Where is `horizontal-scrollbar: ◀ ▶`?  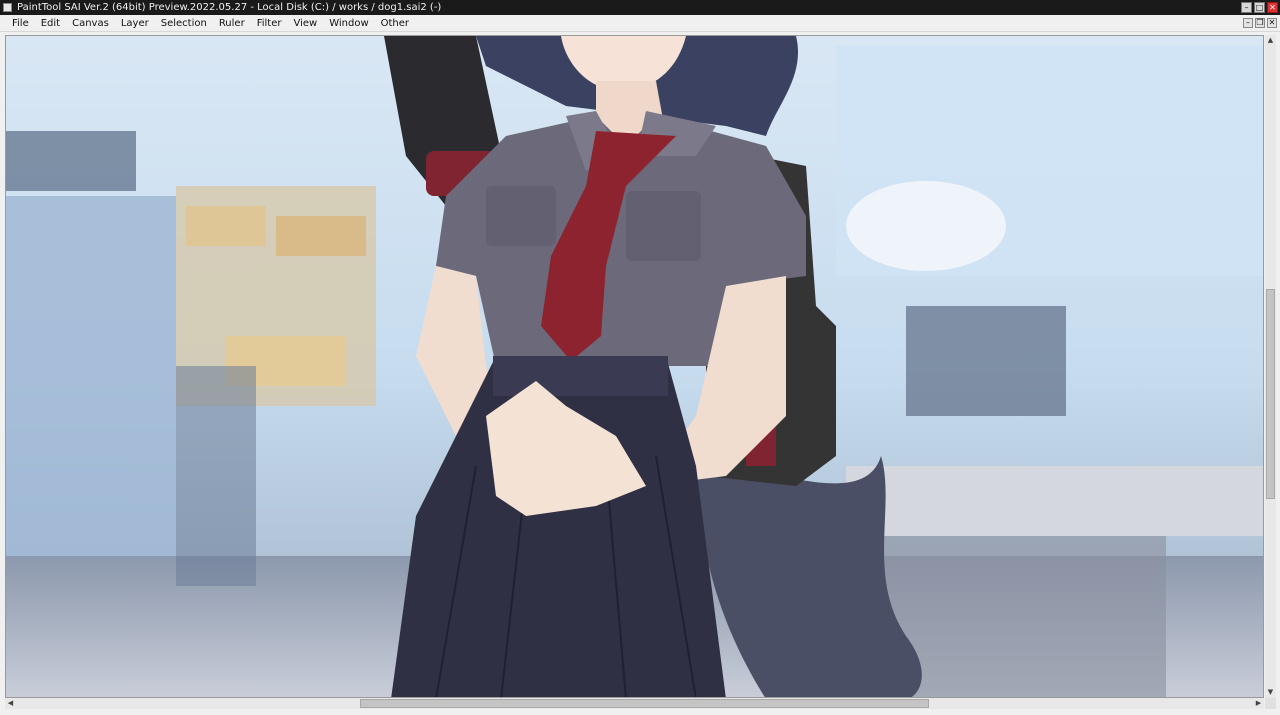
horizontal-scrollbar: ◀ ▶ is located at coordinates (634, 703).